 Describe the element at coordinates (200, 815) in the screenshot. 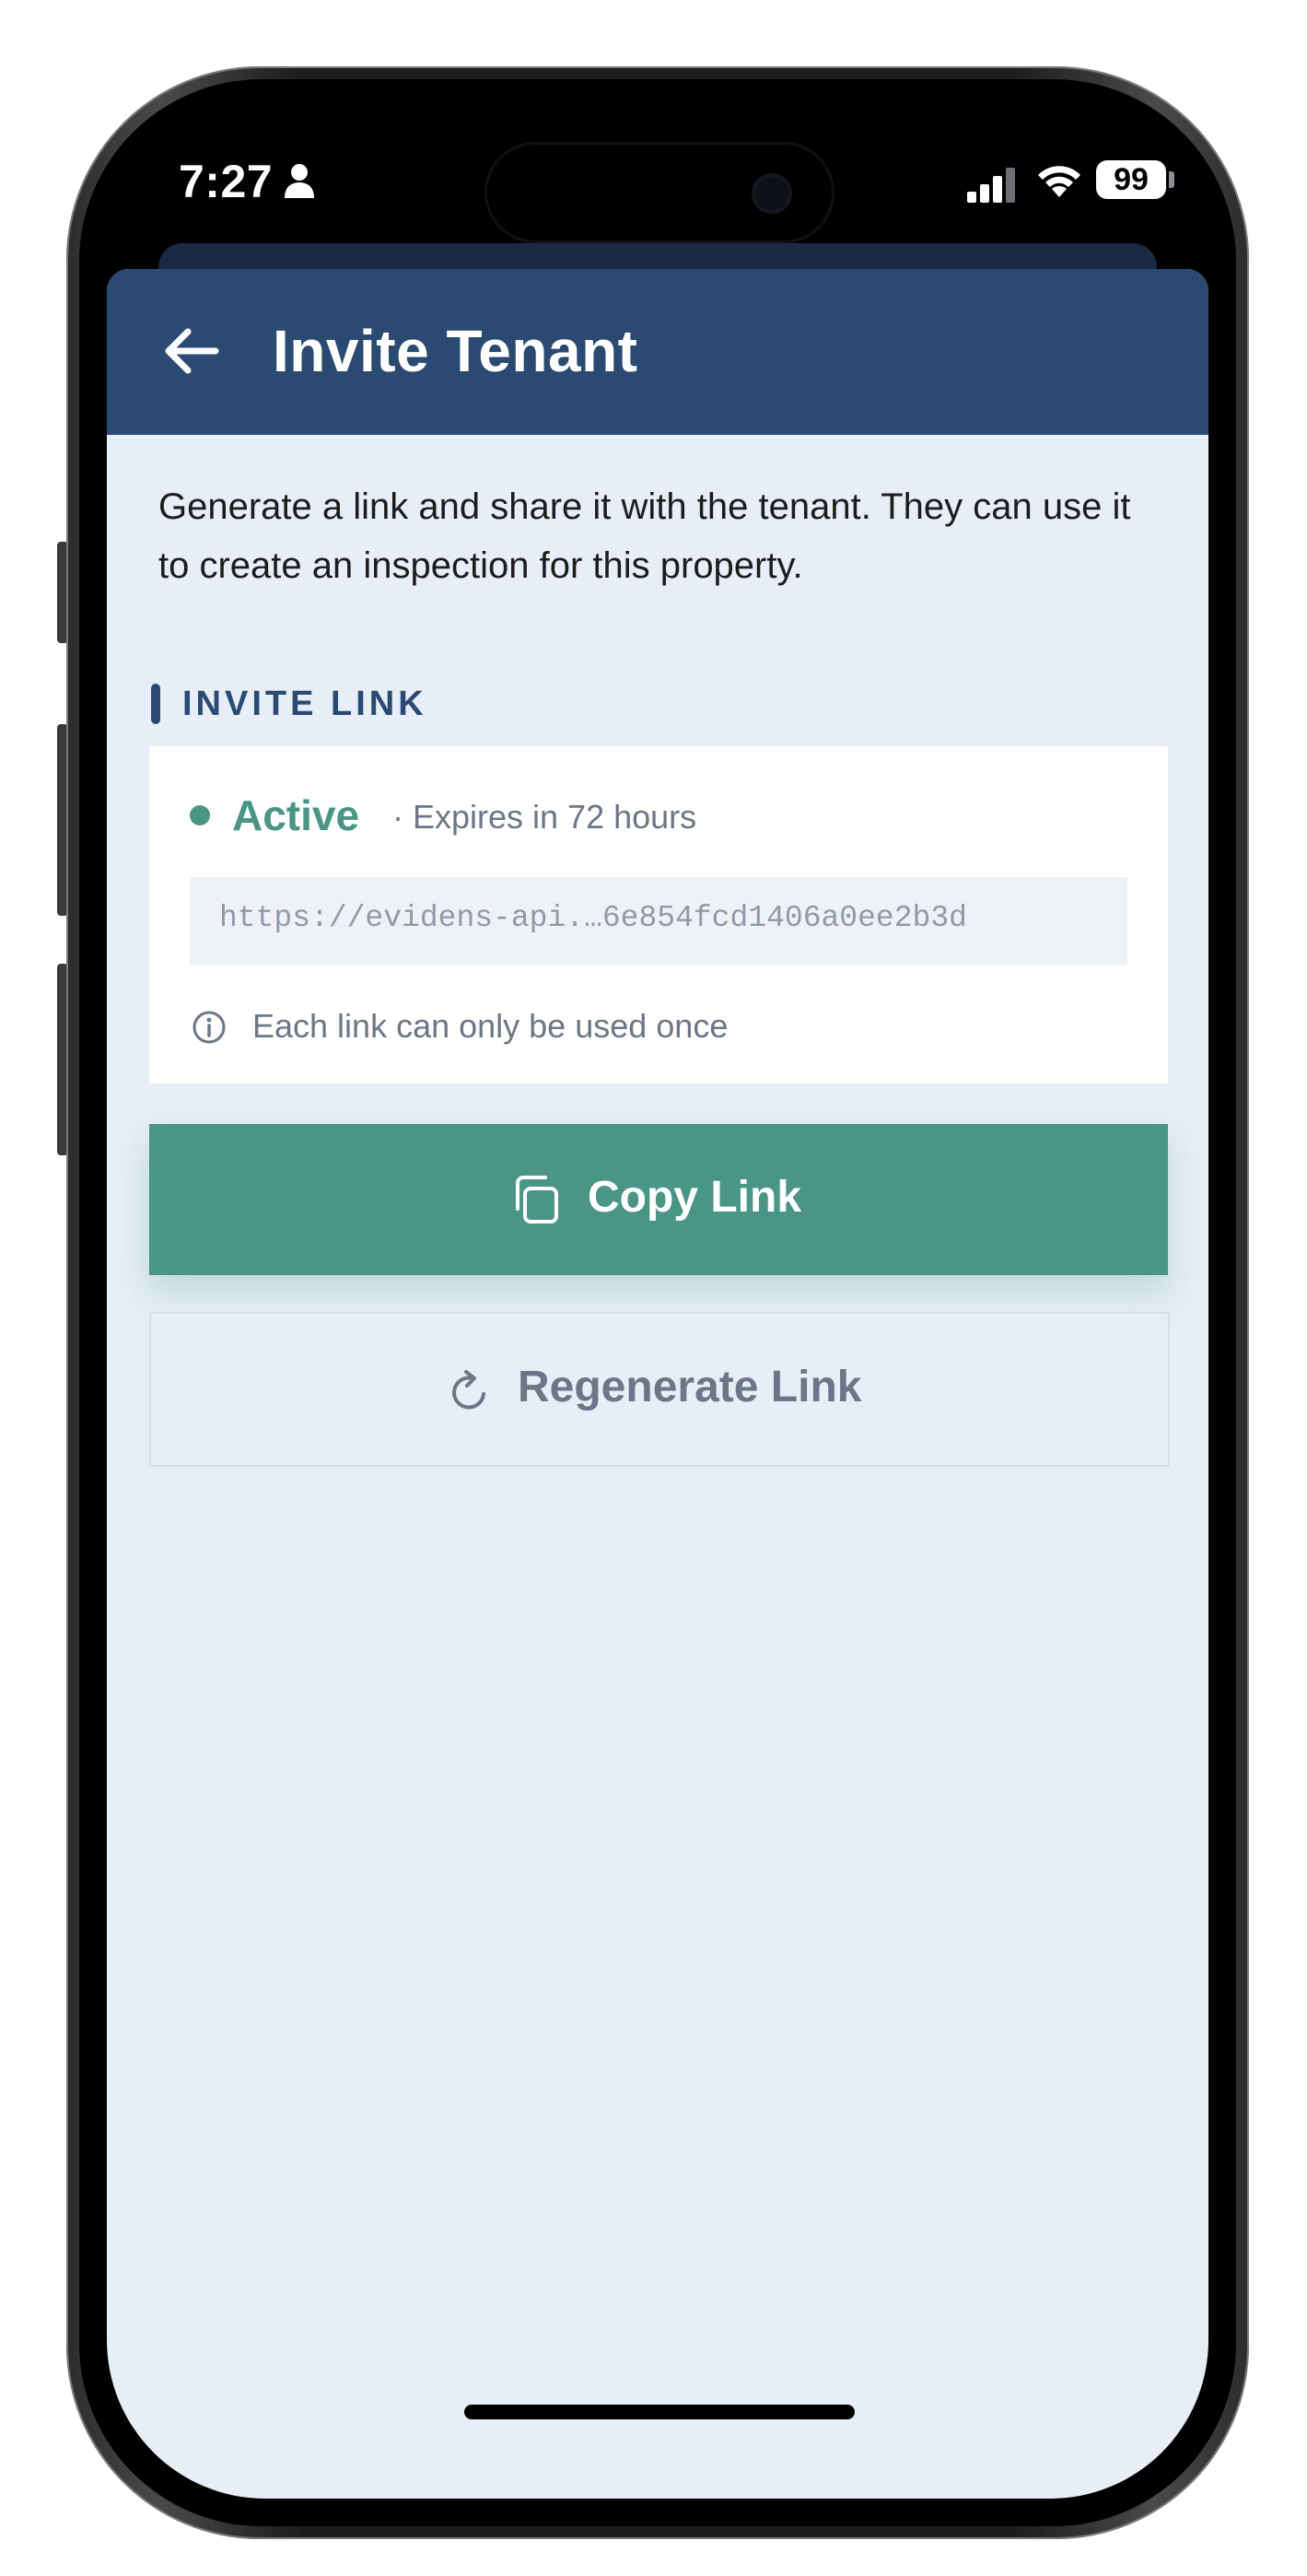

I see `status-dot` at that location.